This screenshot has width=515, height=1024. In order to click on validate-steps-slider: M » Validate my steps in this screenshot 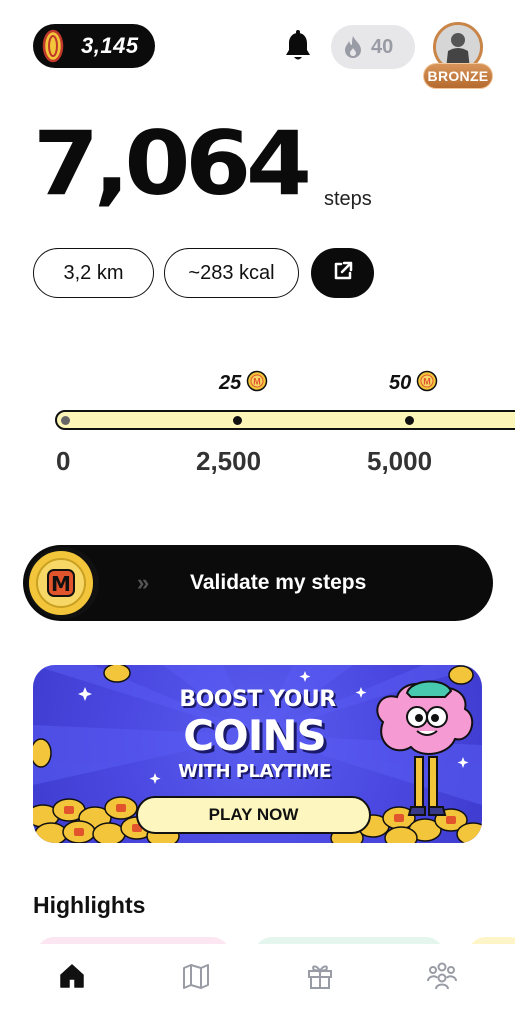, I will do `click(258, 583)`.